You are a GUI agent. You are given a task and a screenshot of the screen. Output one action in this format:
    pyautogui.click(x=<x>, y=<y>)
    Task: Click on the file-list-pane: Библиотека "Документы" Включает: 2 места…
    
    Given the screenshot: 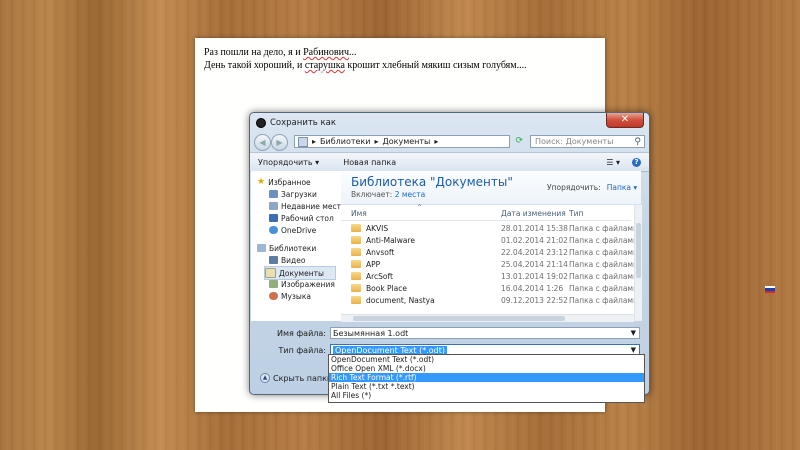 What is the action you would take?
    pyautogui.click(x=491, y=246)
    